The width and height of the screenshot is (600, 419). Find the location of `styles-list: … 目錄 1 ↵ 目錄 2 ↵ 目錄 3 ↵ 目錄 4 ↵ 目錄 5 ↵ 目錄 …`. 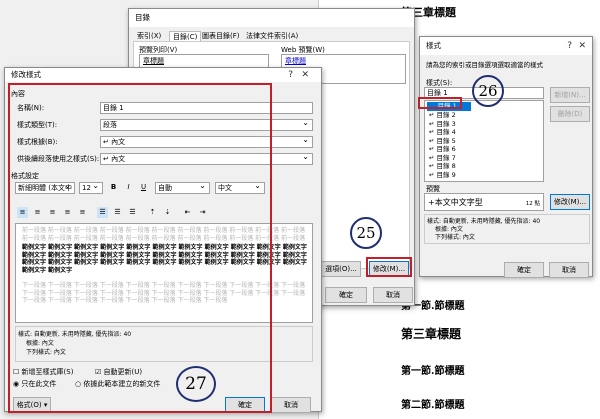

styles-list: … 目錄 1 ↵ 目錄 2 ↵ 目錄 3 ↵ 目錄 4 ↵ 目錄 5 ↵ 目錄 … is located at coordinates (484, 141).